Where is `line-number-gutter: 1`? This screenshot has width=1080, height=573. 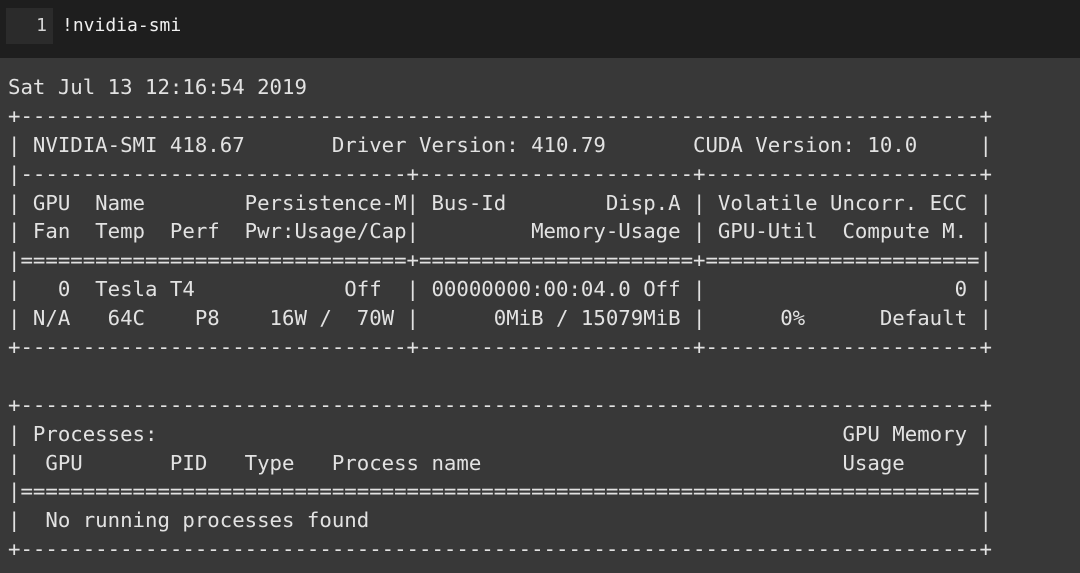
line-number-gutter: 1 is located at coordinates (29, 26).